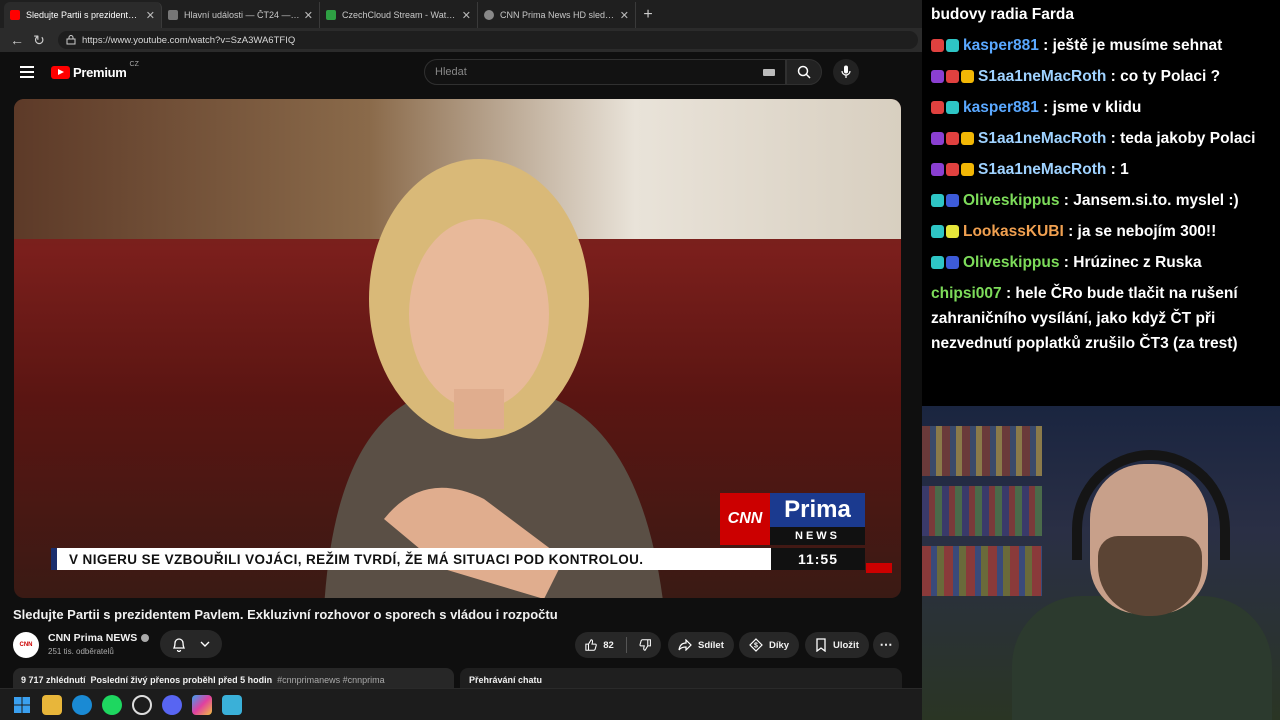 Image resolution: width=1280 pixels, height=720 pixels. What do you see at coordinates (142, 704) in the screenshot?
I see `obs-icon` at bounding box center [142, 704].